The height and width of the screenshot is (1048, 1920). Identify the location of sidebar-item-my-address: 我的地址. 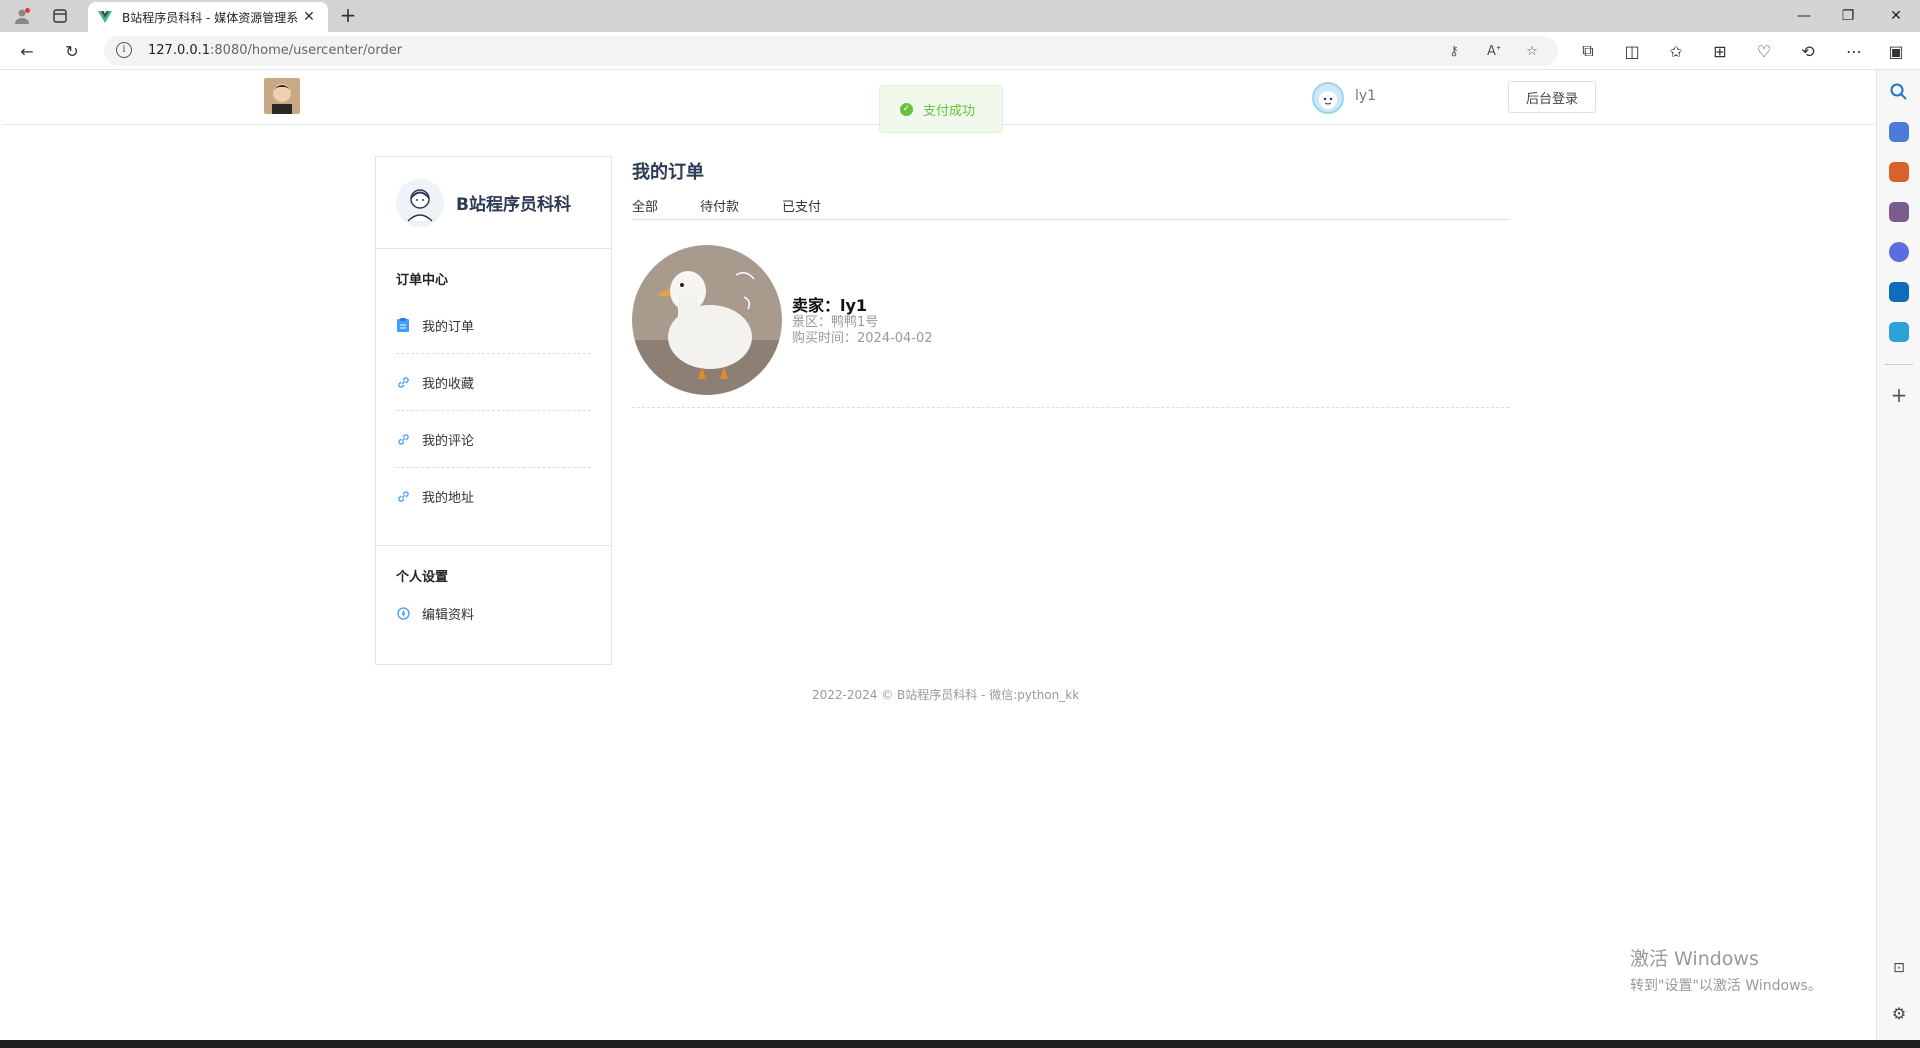
(493, 496).